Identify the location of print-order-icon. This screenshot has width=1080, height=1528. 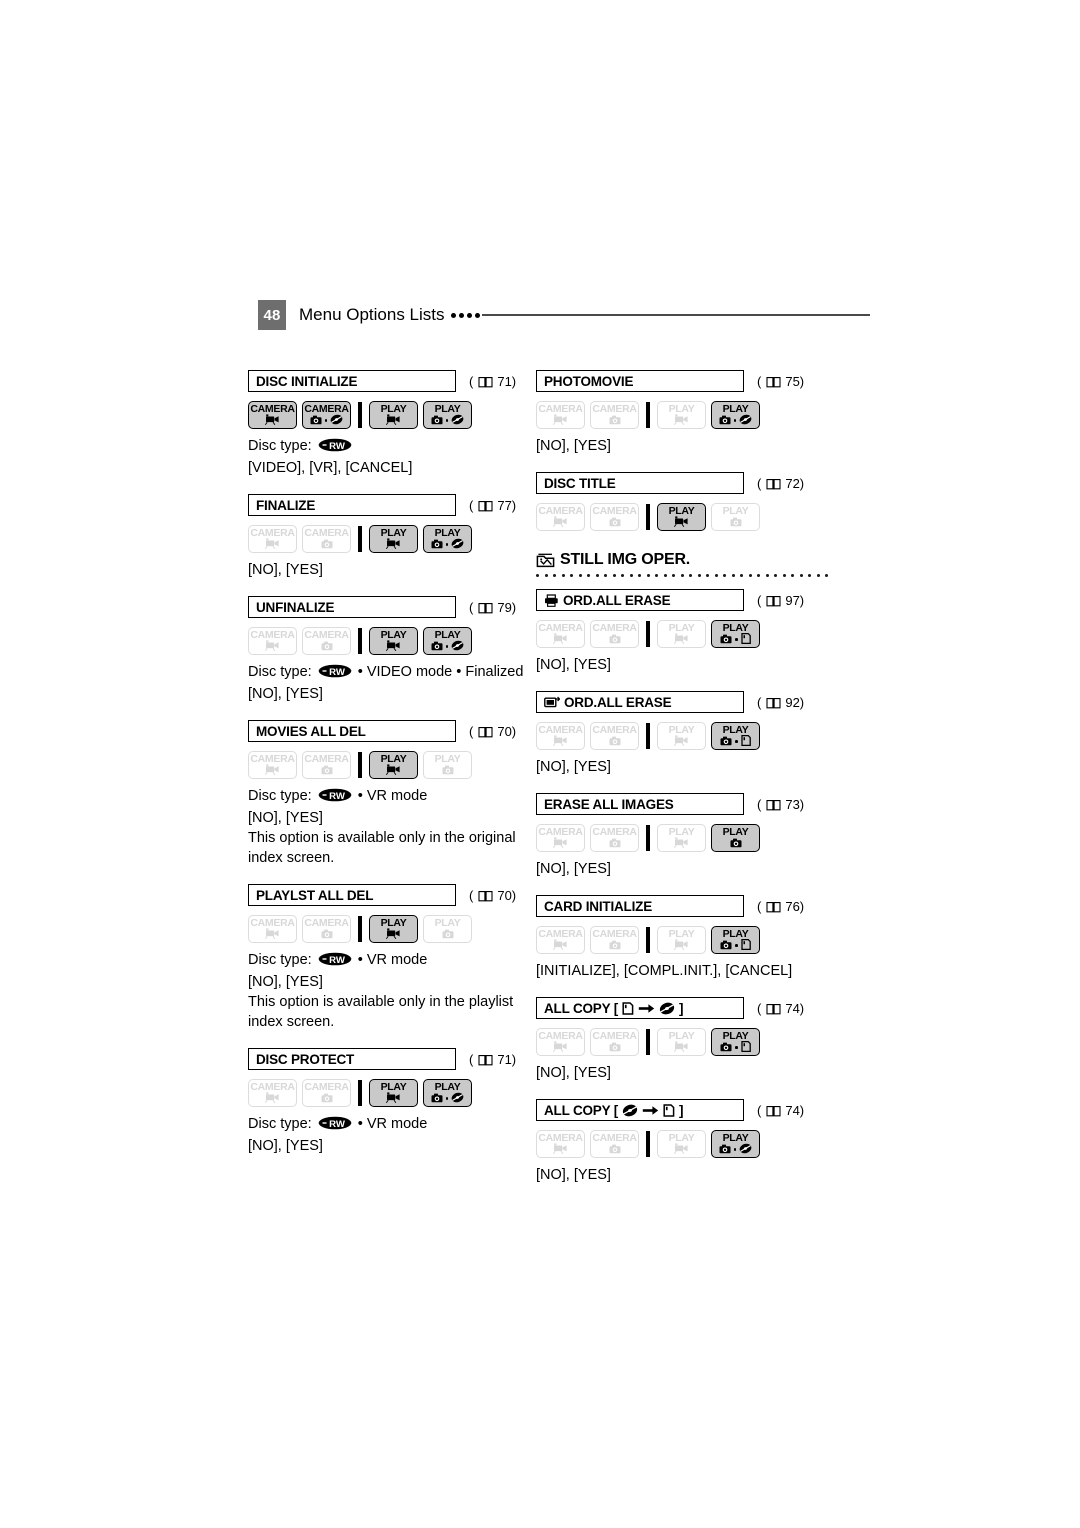
(551, 600).